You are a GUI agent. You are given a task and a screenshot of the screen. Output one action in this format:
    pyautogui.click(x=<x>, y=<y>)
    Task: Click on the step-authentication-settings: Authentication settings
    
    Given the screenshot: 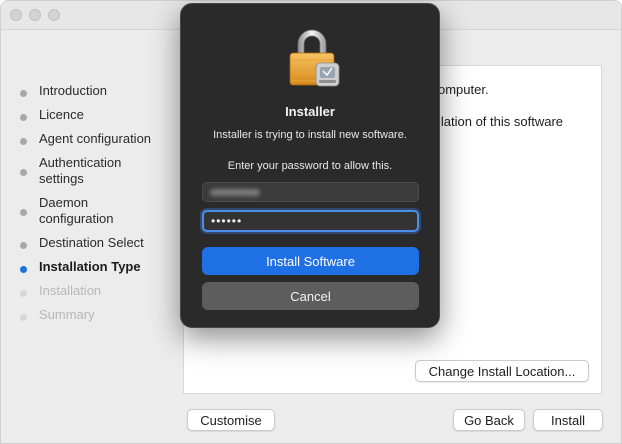 What is the action you would take?
    pyautogui.click(x=92, y=175)
    